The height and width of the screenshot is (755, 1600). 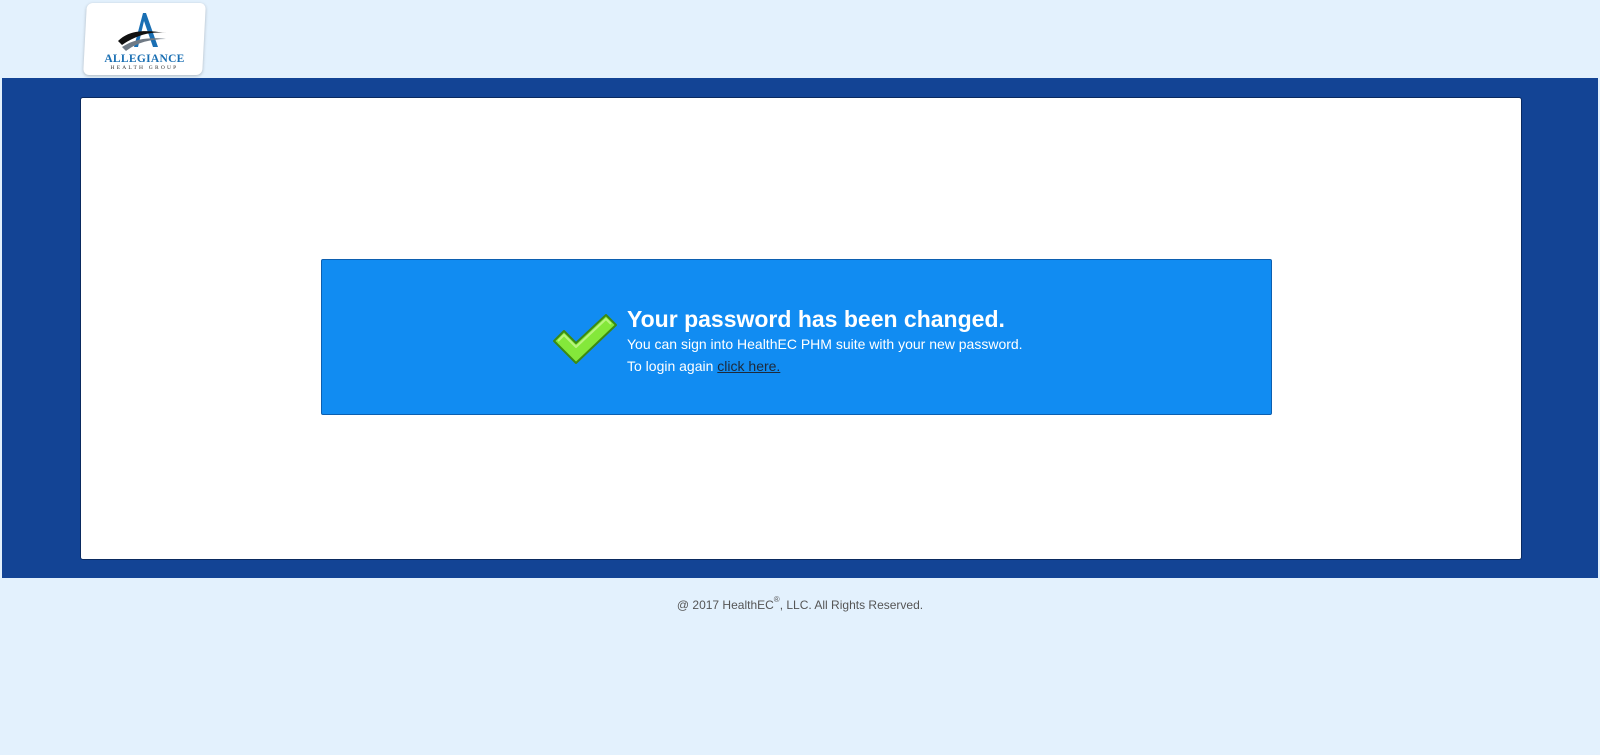 What do you see at coordinates (585, 339) in the screenshot?
I see `green-checkmark-icon` at bounding box center [585, 339].